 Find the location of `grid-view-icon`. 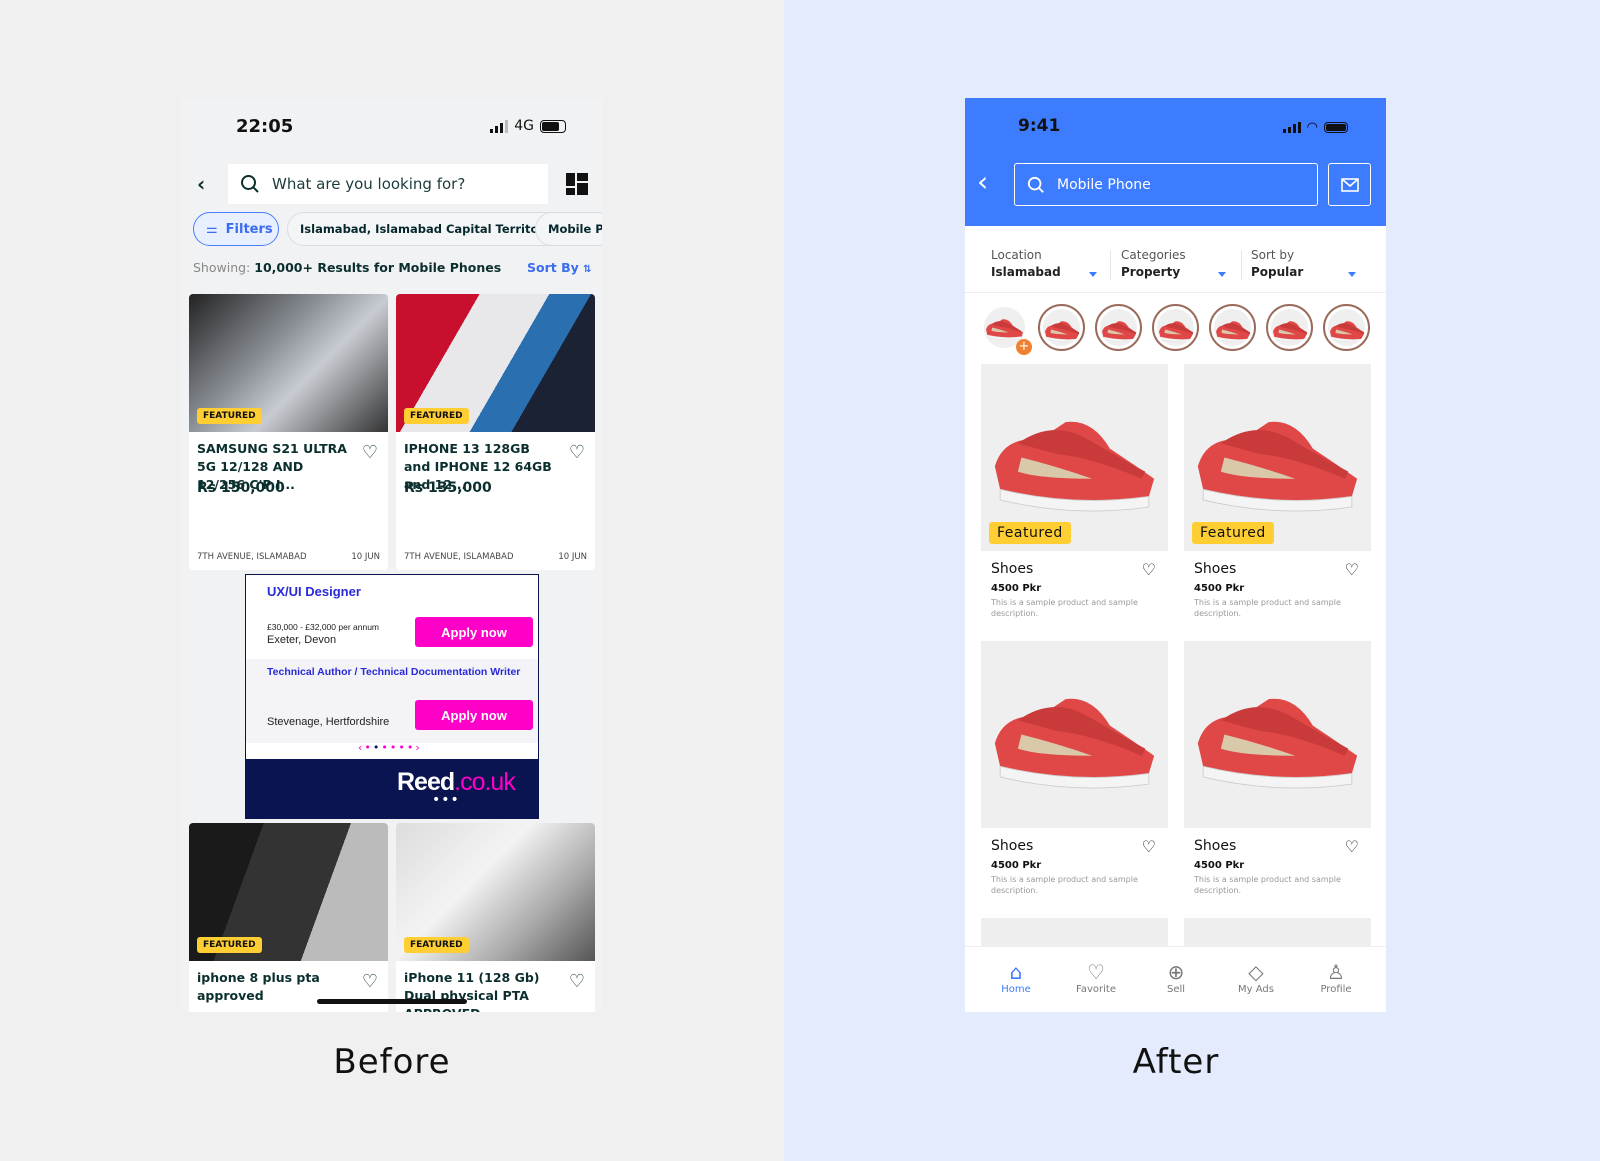

grid-view-icon is located at coordinates (577, 184).